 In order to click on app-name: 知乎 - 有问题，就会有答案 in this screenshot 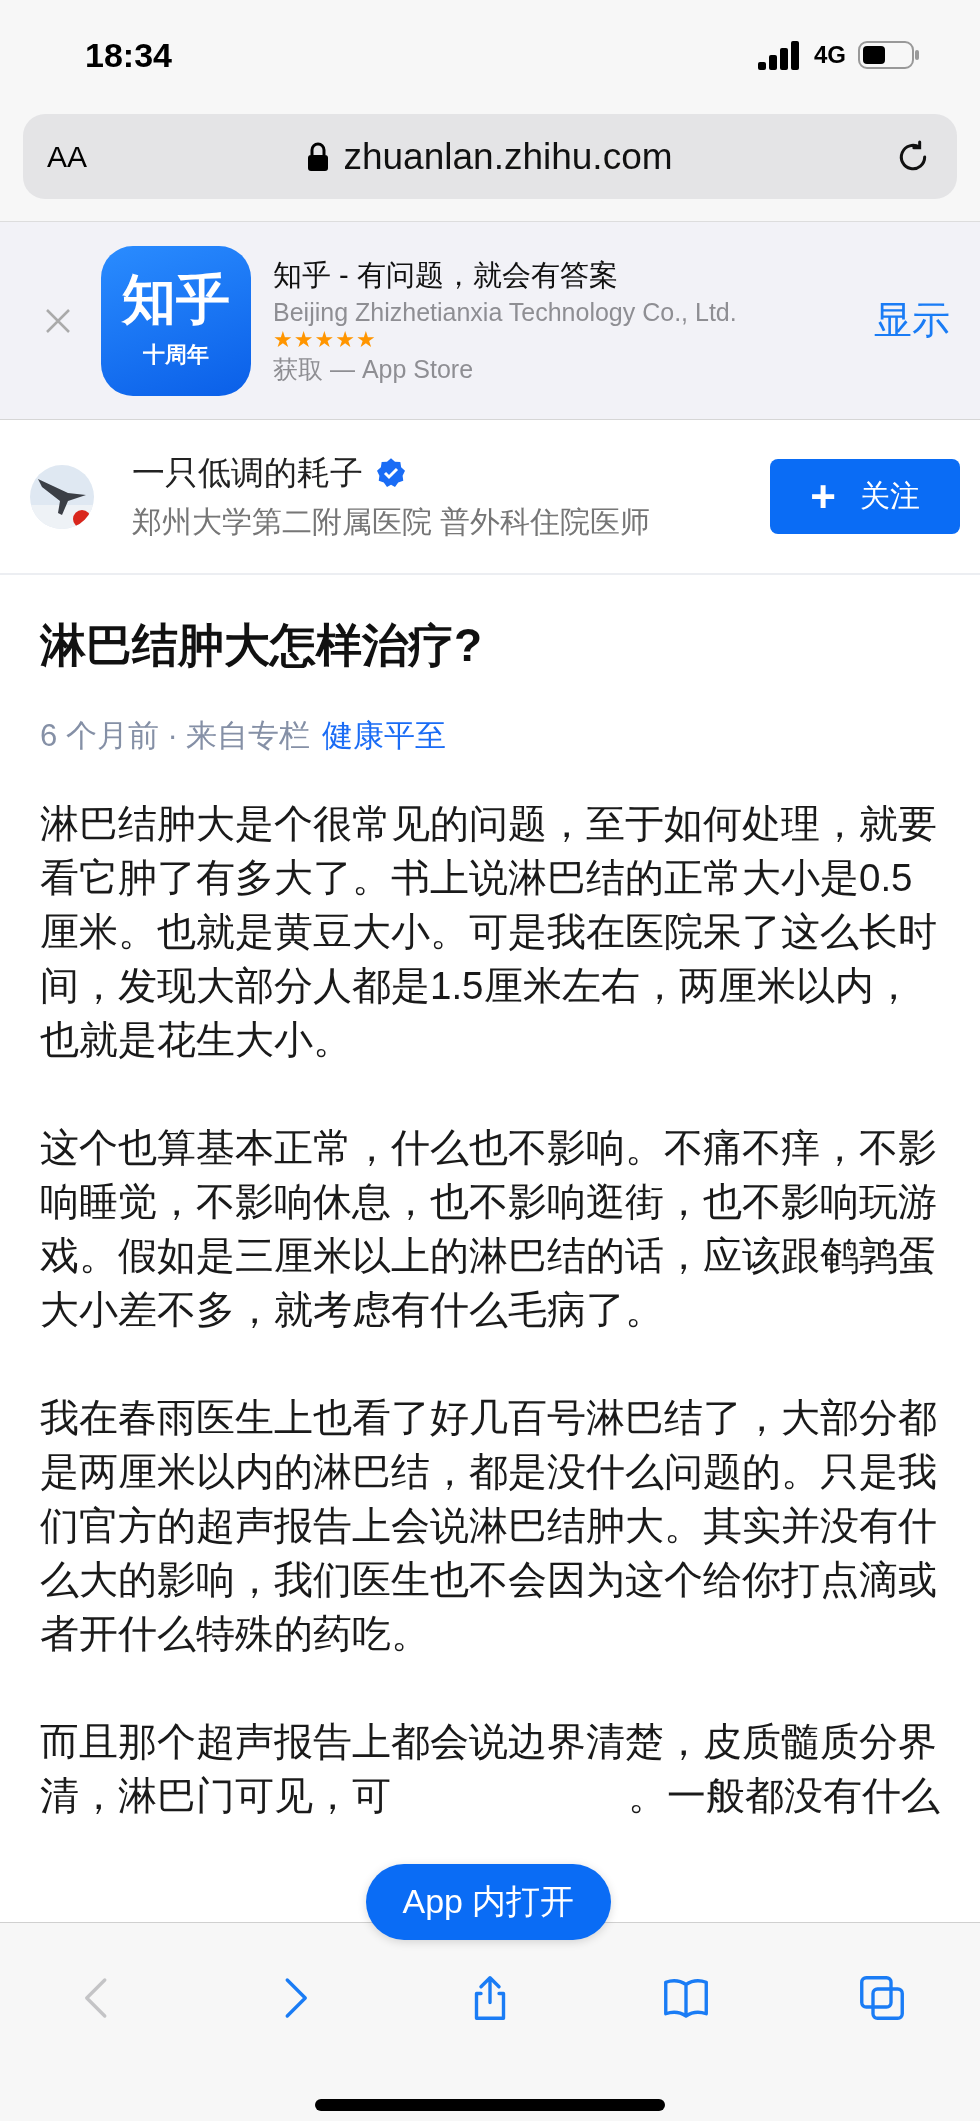, I will do `click(446, 275)`.